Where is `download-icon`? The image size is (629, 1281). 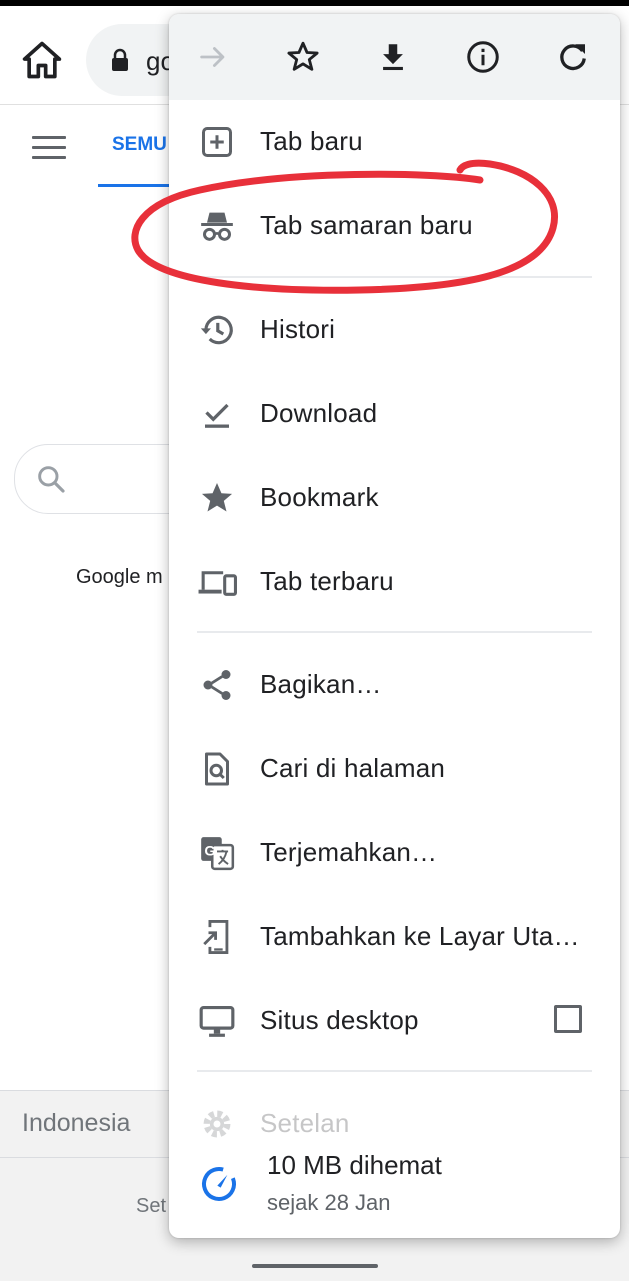 download-icon is located at coordinates (393, 57).